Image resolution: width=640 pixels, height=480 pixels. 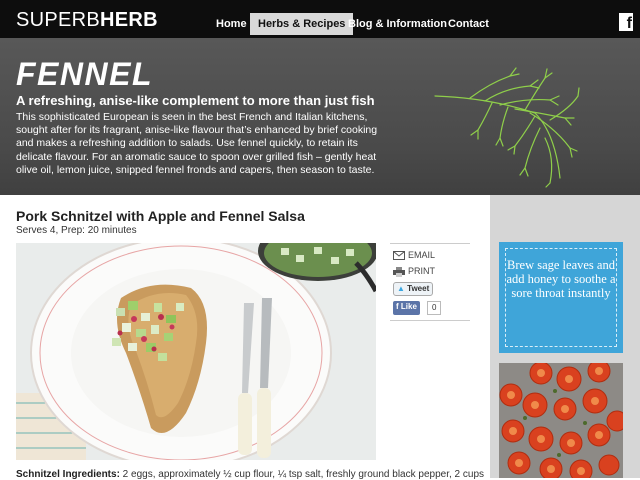 What do you see at coordinates (302, 24) in the screenshot?
I see `nav-herbs-recipes: Herbs & Recipes` at bounding box center [302, 24].